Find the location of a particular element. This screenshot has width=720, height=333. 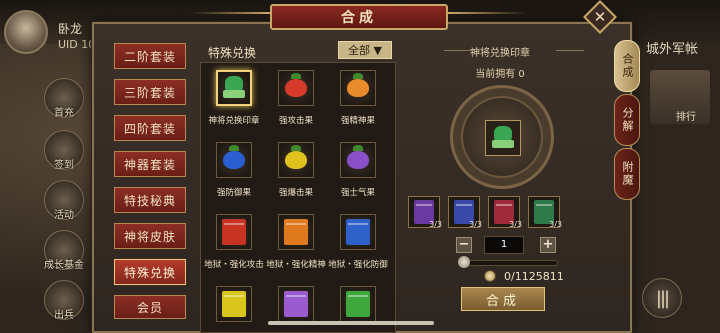

grid-header: 特殊兑换 is located at coordinates (232, 53).